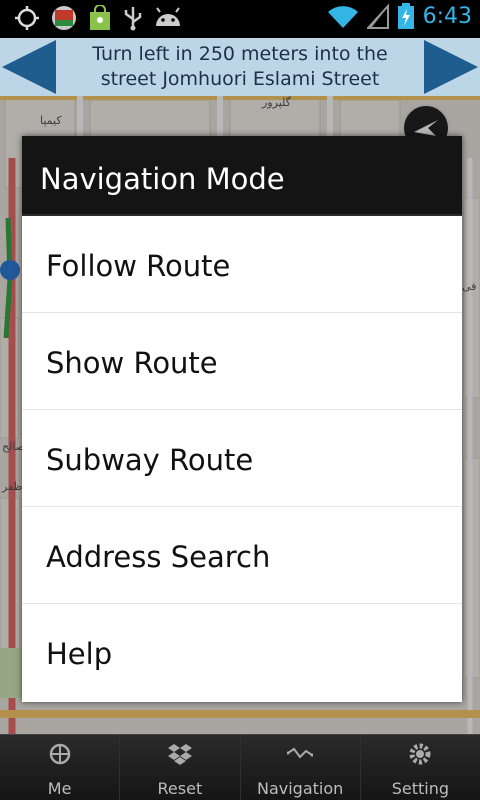  I want to click on notification-icons, so click(98, 18).